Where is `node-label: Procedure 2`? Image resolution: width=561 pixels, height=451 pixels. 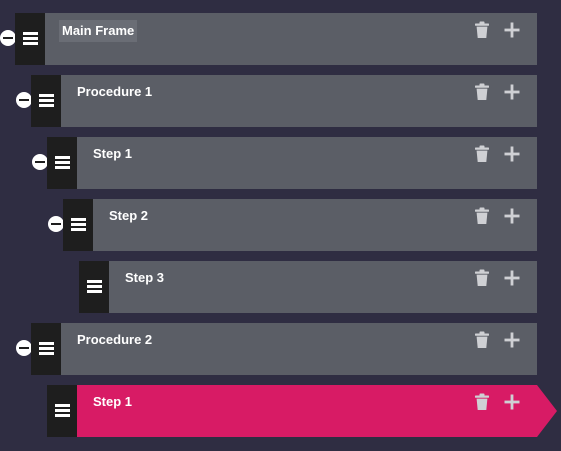 node-label: Procedure 2 is located at coordinates (115, 339).